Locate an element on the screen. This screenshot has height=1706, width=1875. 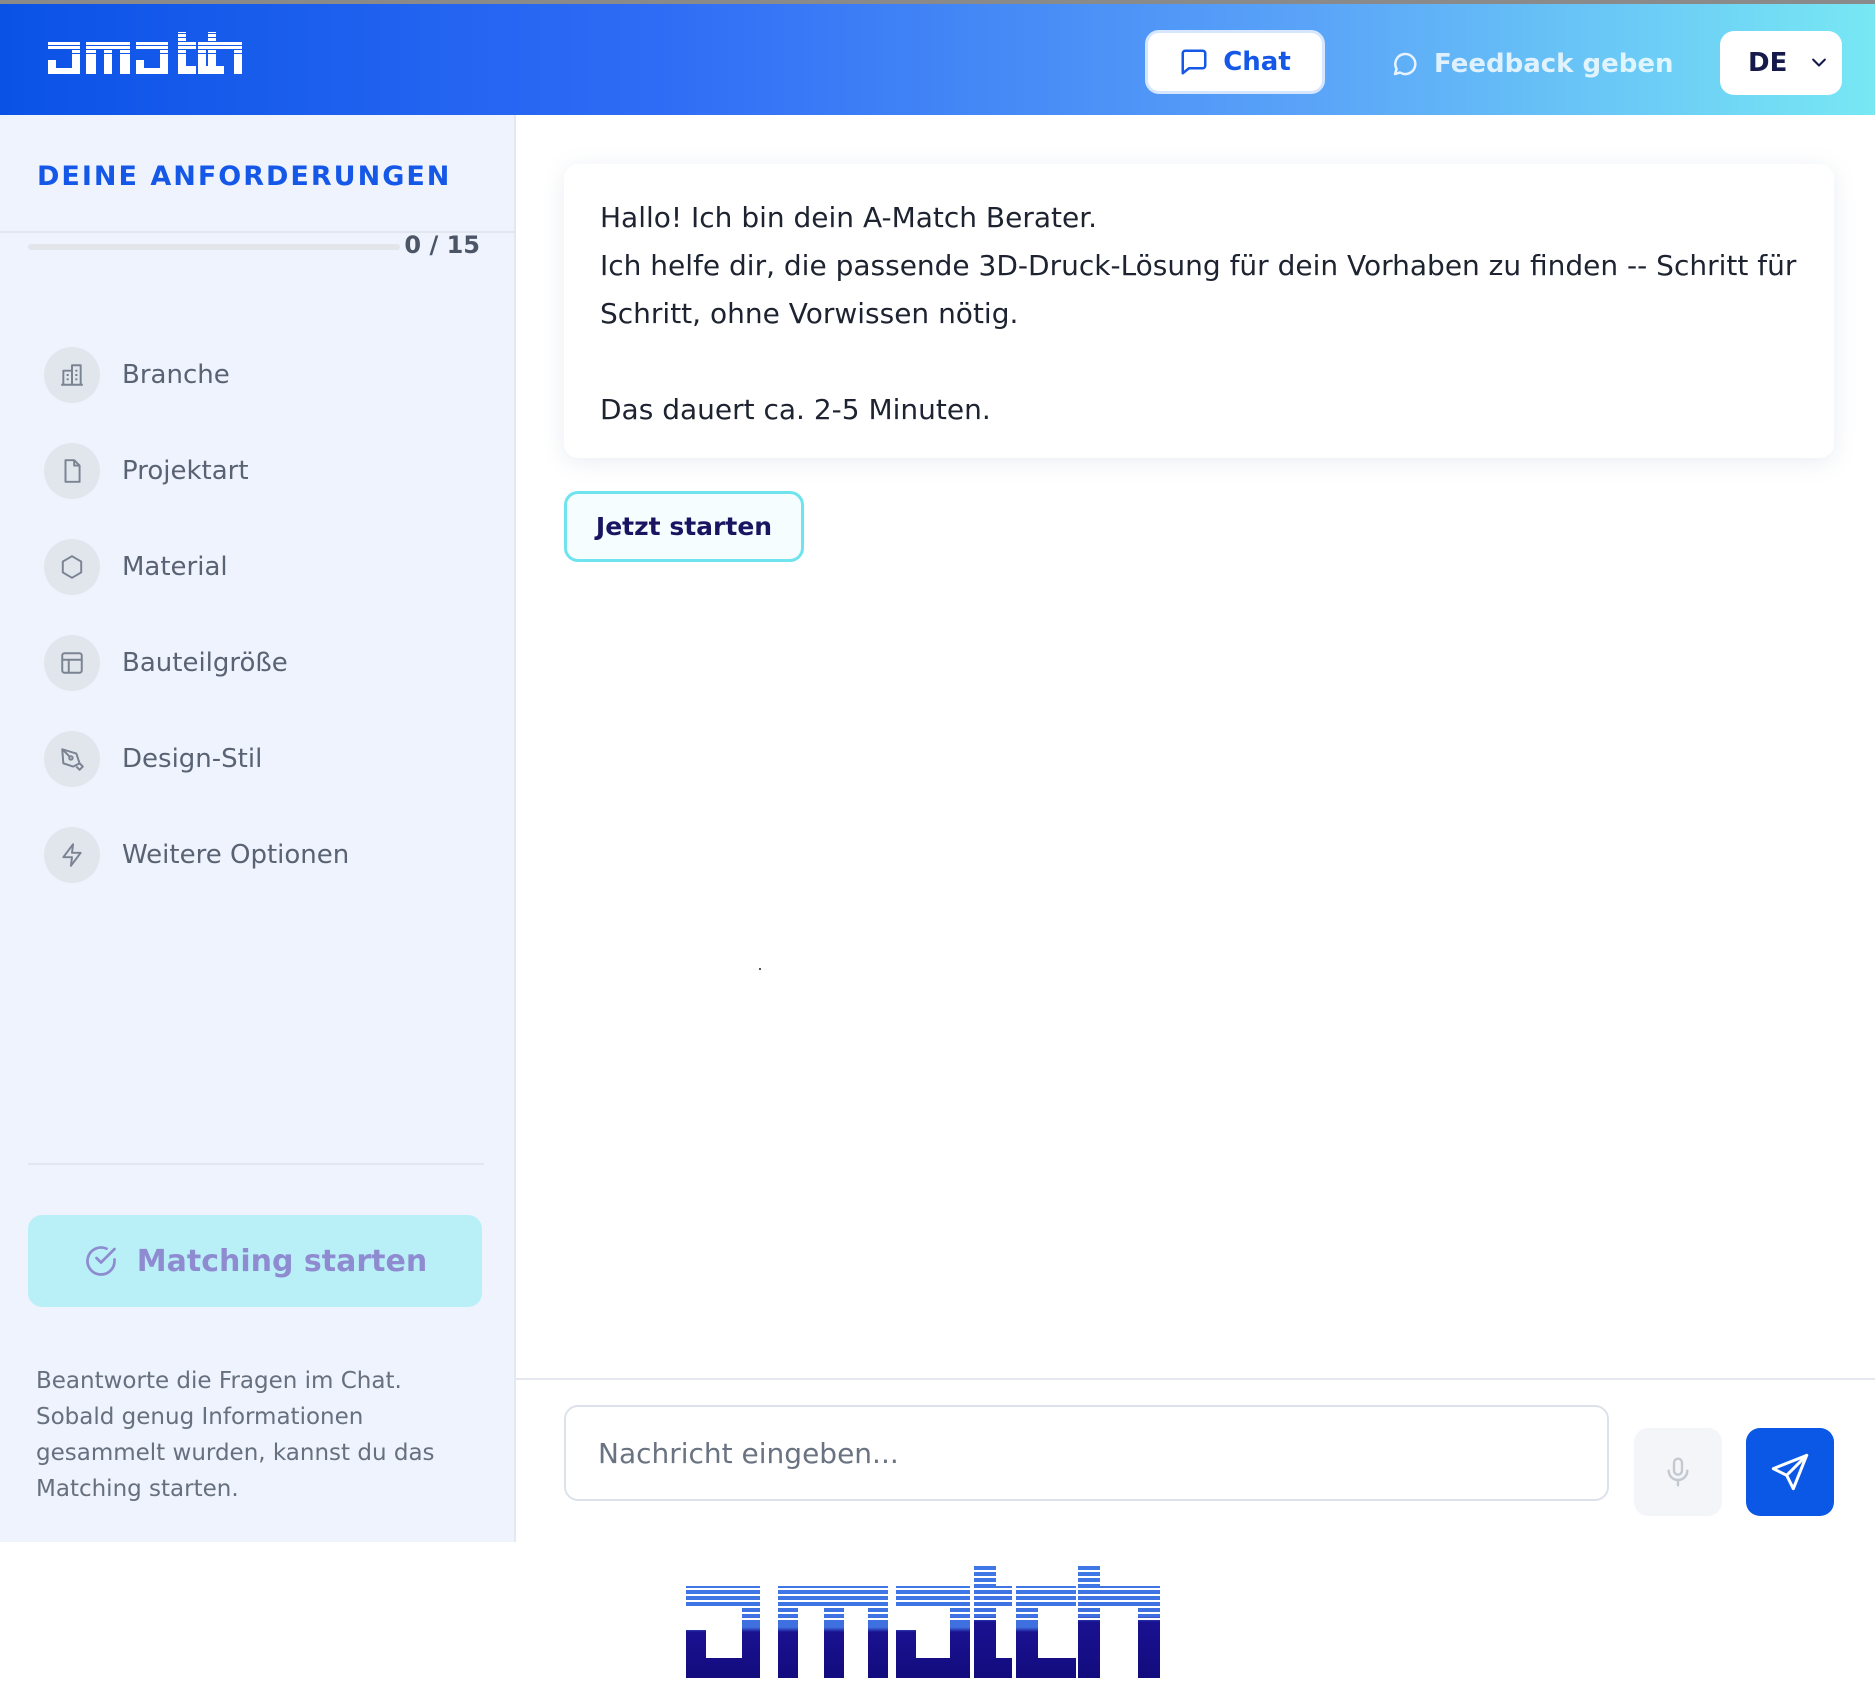
matching-start-button: Matching starten is located at coordinates (255, 1261).